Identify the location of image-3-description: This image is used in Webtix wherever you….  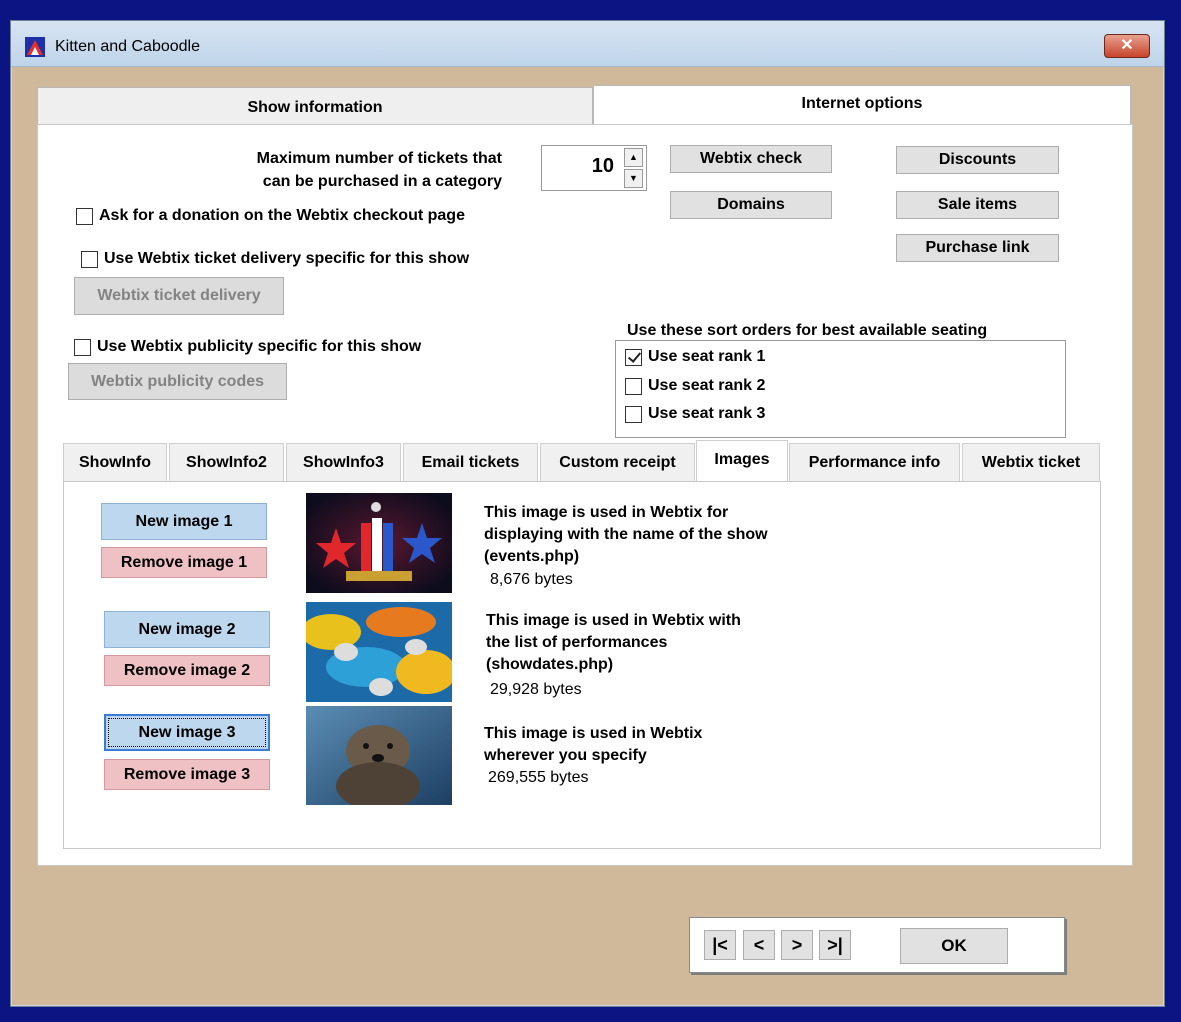
(593, 744).